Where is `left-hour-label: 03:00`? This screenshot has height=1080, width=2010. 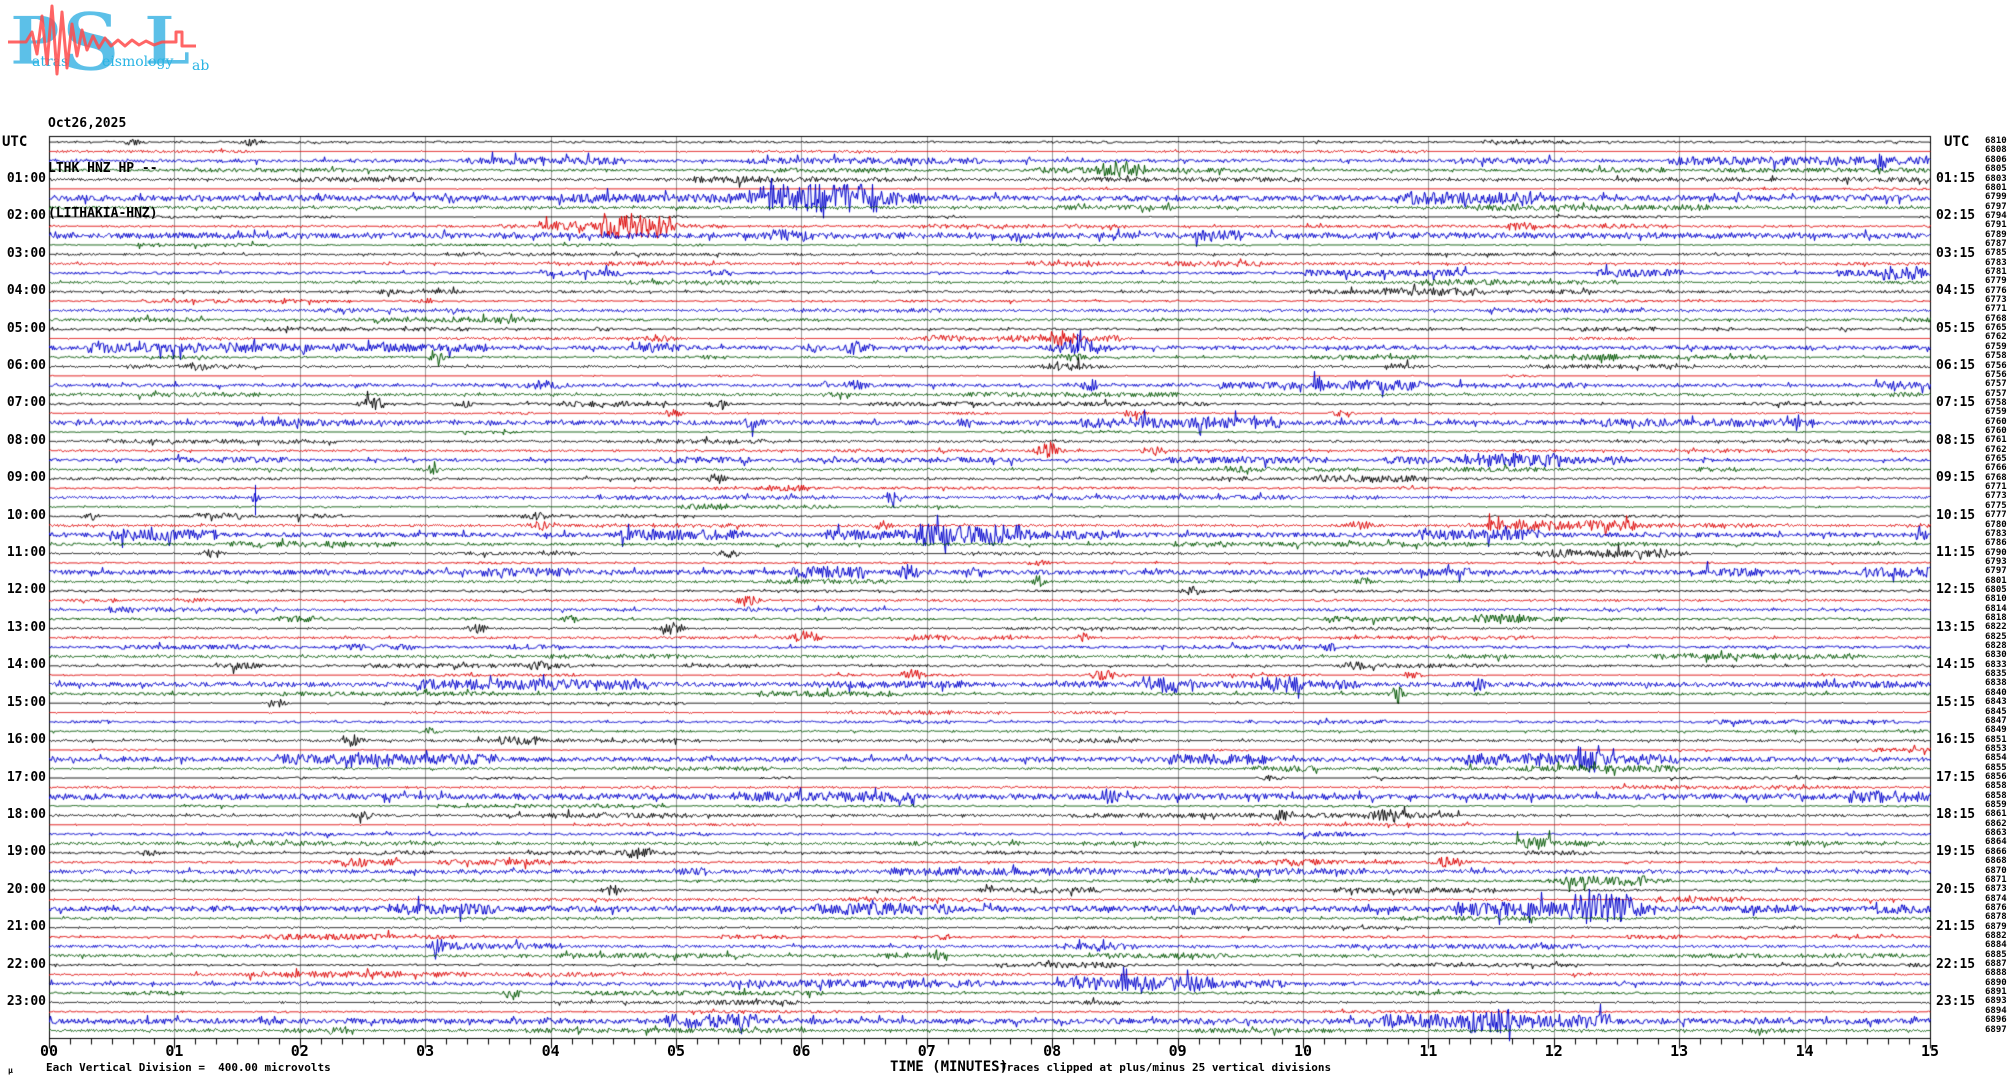
left-hour-label: 03:00 is located at coordinates (26, 253).